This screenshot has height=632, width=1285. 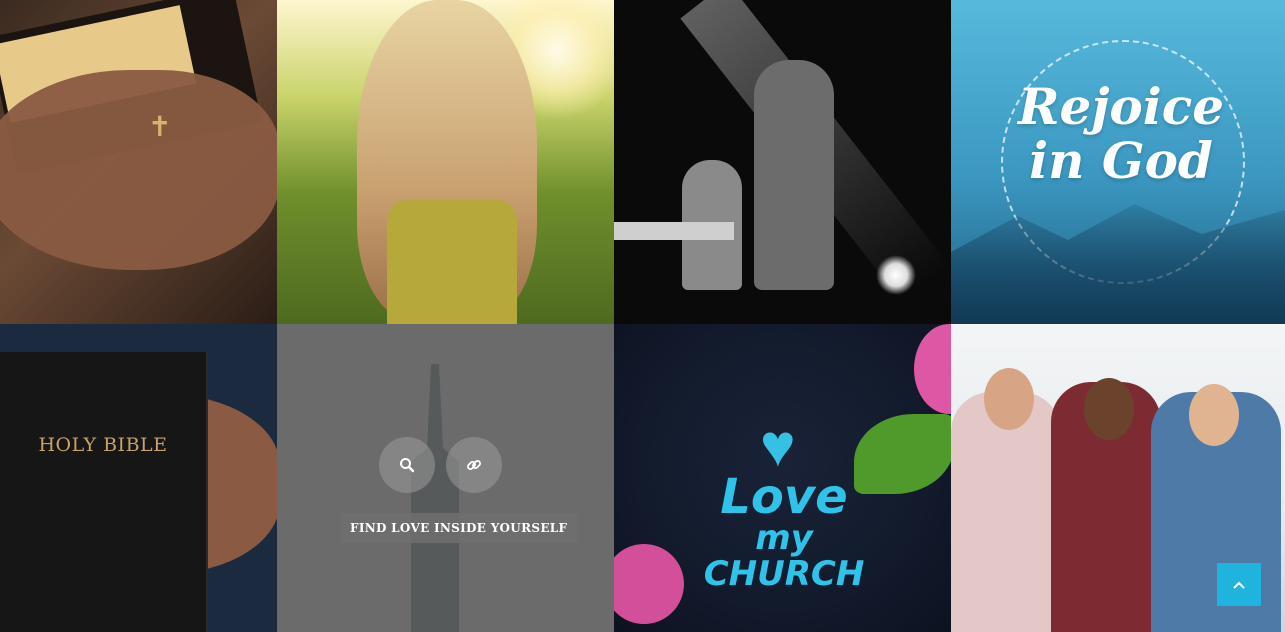 I want to click on bible-title: HOLY BIBLE, so click(x=103, y=445).